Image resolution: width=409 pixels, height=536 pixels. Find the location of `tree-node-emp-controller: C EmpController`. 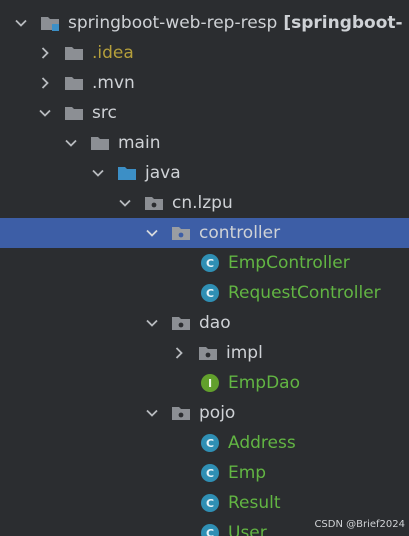

tree-node-emp-controller: C EmpController is located at coordinates (204, 263).